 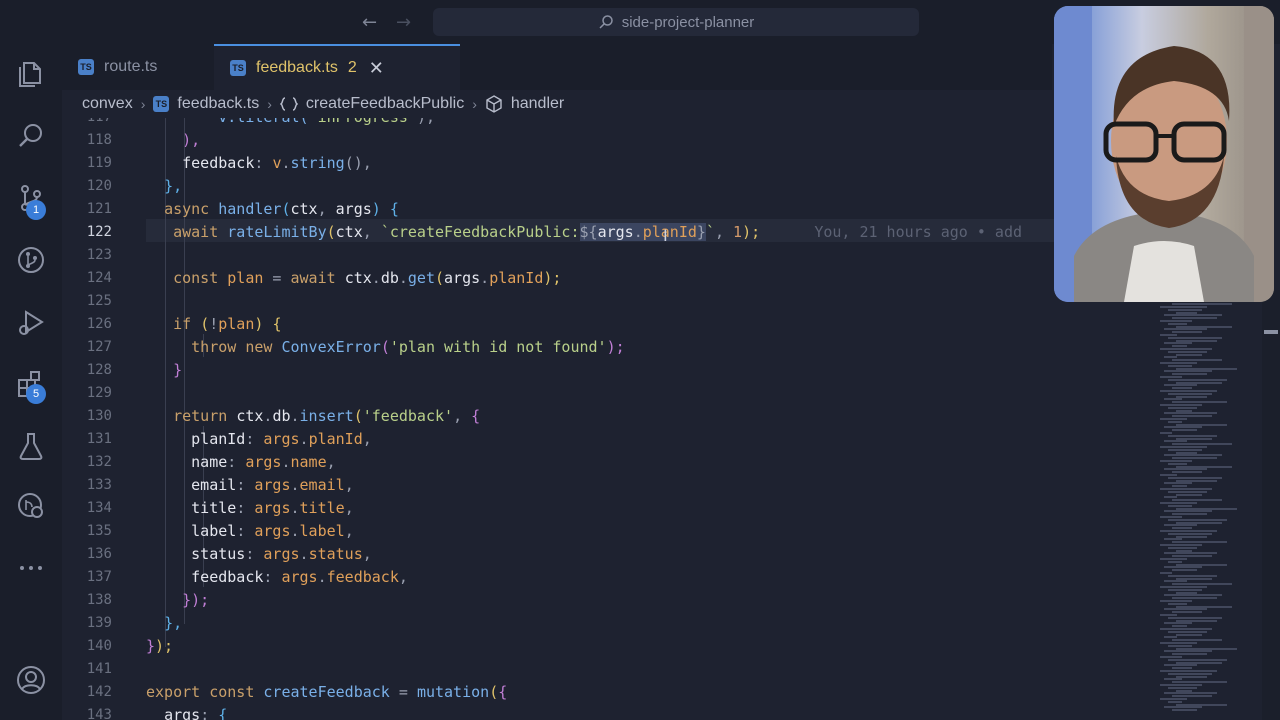 What do you see at coordinates (99, 439) in the screenshot?
I see `line-number: 131` at bounding box center [99, 439].